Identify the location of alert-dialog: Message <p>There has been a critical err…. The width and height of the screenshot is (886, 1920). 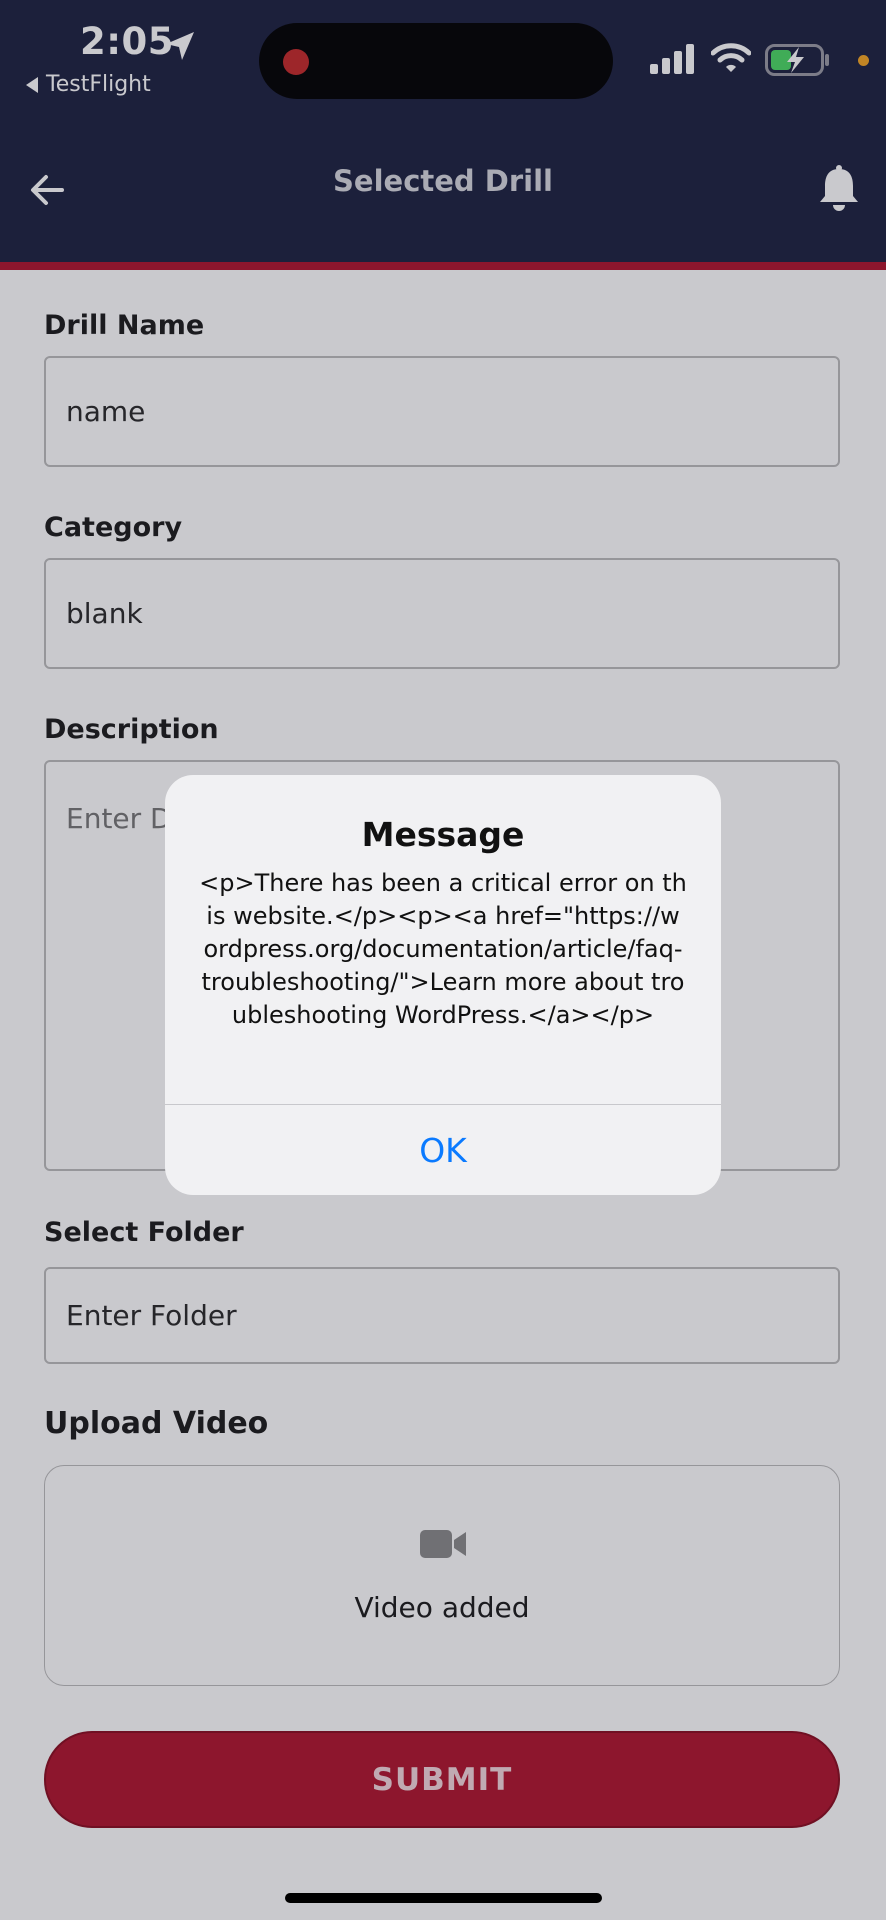
(443, 985).